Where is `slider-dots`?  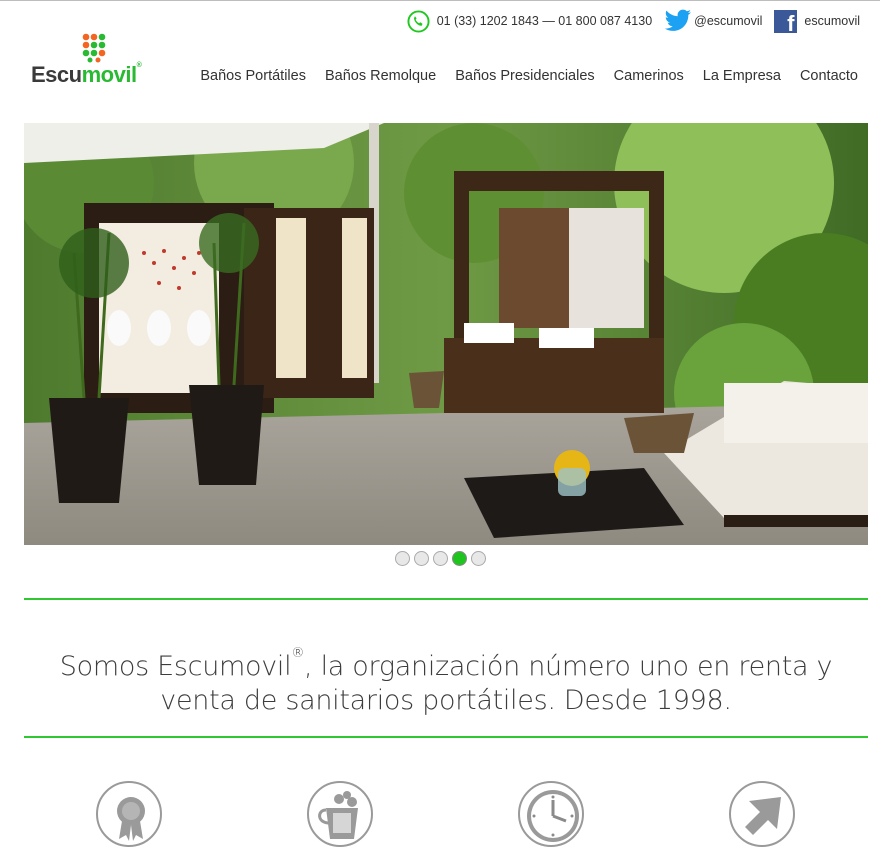
slider-dots is located at coordinates (442, 558).